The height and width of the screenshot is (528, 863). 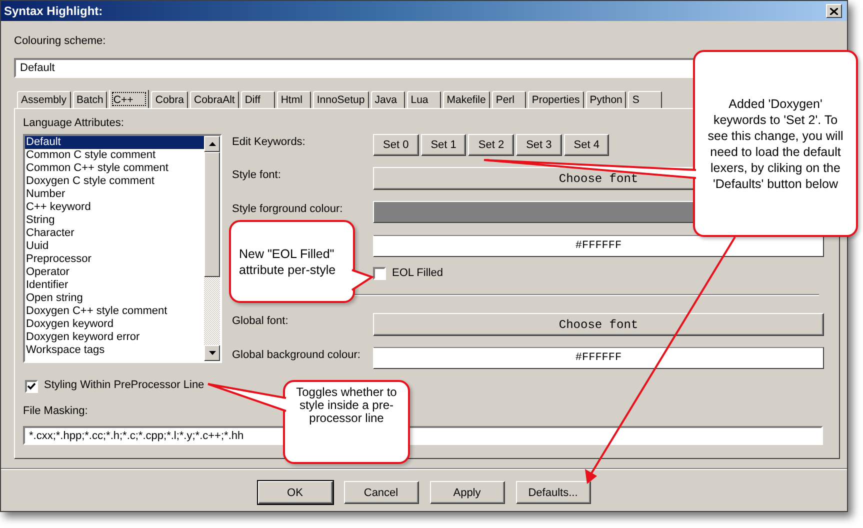 I want to click on dialog-button: OK, so click(x=295, y=492).